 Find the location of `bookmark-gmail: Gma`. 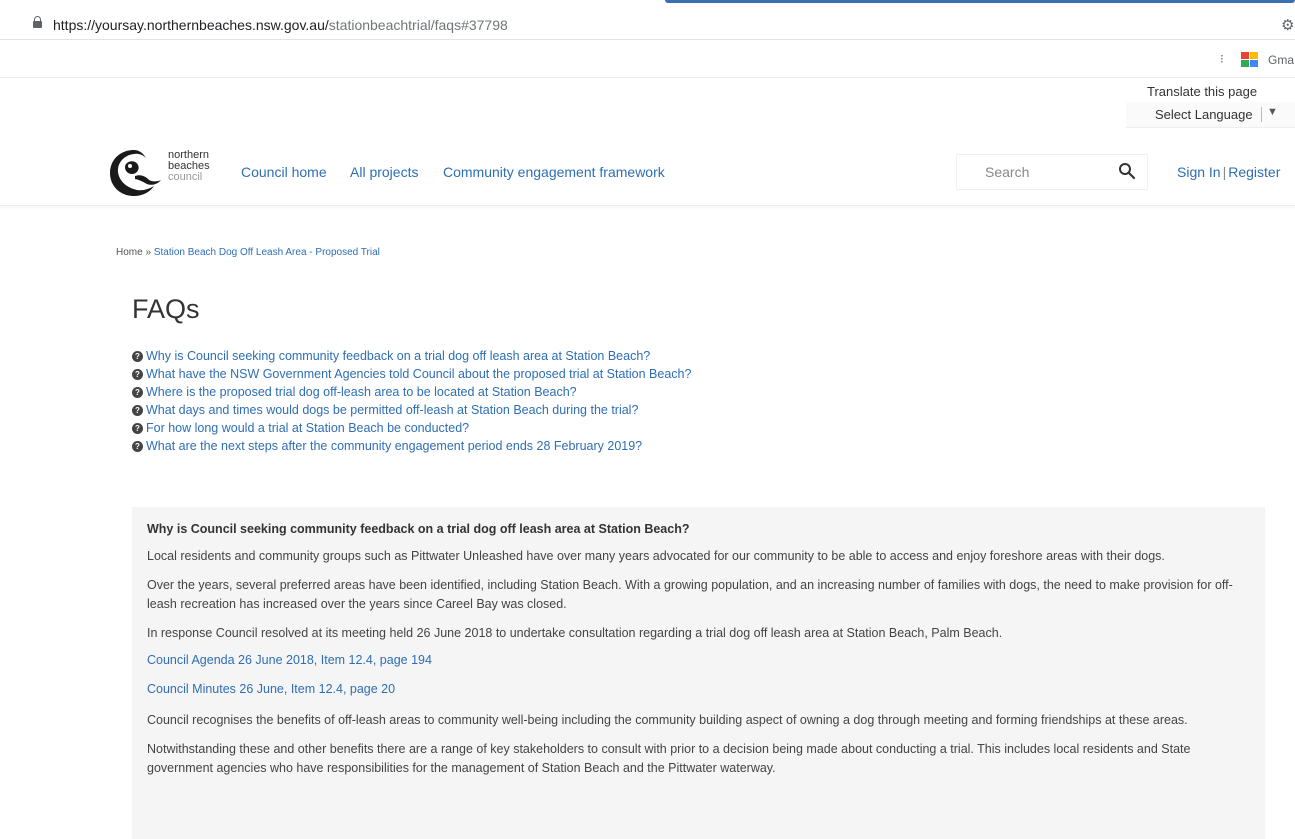

bookmark-gmail: Gma is located at coordinates (1281, 60).